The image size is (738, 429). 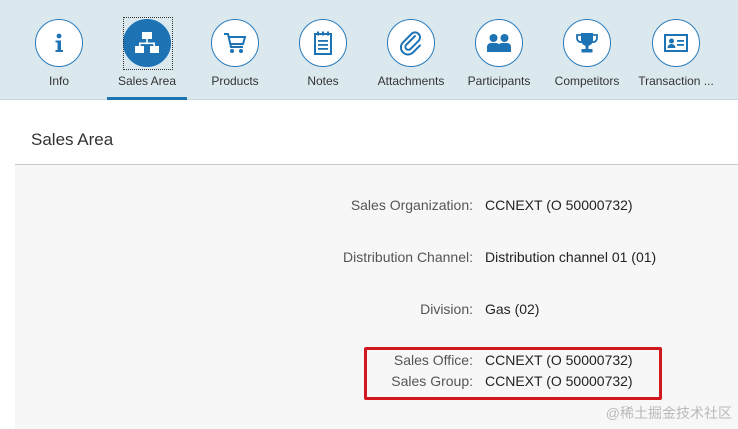 I want to click on people-icon, so click(x=499, y=43).